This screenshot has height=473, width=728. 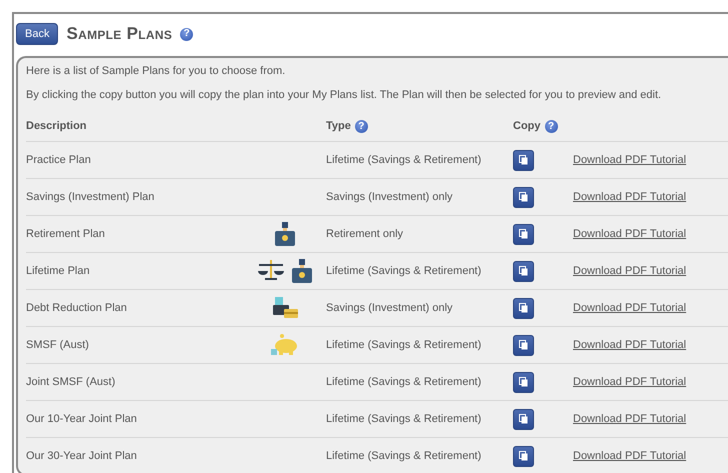 What do you see at coordinates (77, 308) in the screenshot?
I see `table-cell-text: Debt Reduction Plan` at bounding box center [77, 308].